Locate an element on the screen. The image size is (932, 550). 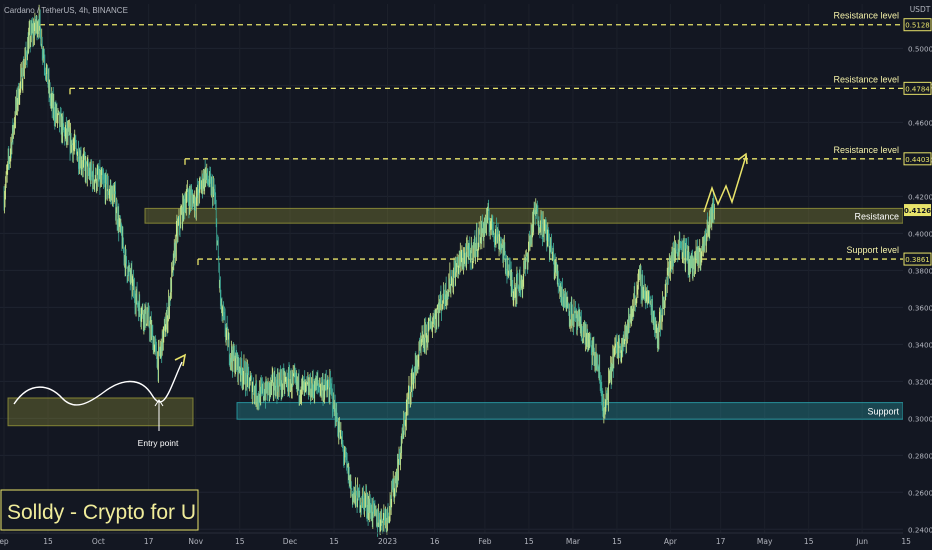
watermark-text: Solldy - Crypto for U is located at coordinates (101, 512).